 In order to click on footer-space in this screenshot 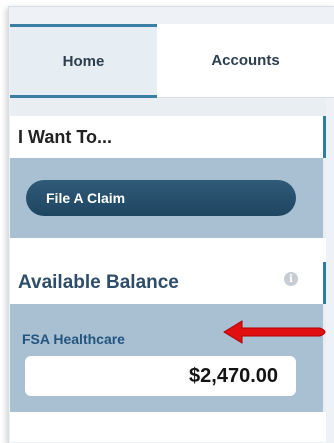, I will do `click(168, 427)`.